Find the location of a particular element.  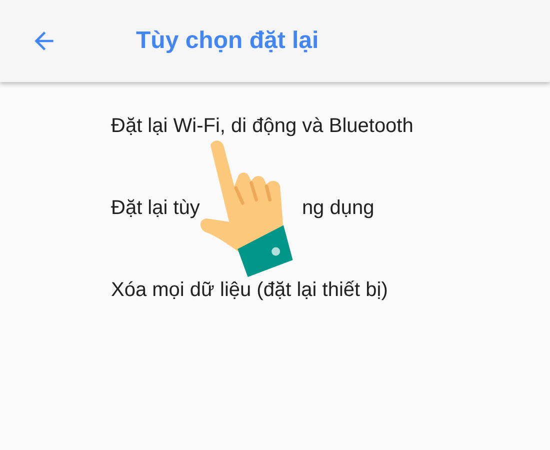

option-label: Đặt lại Wi-Fi, di động và Bluetooth is located at coordinates (262, 126).